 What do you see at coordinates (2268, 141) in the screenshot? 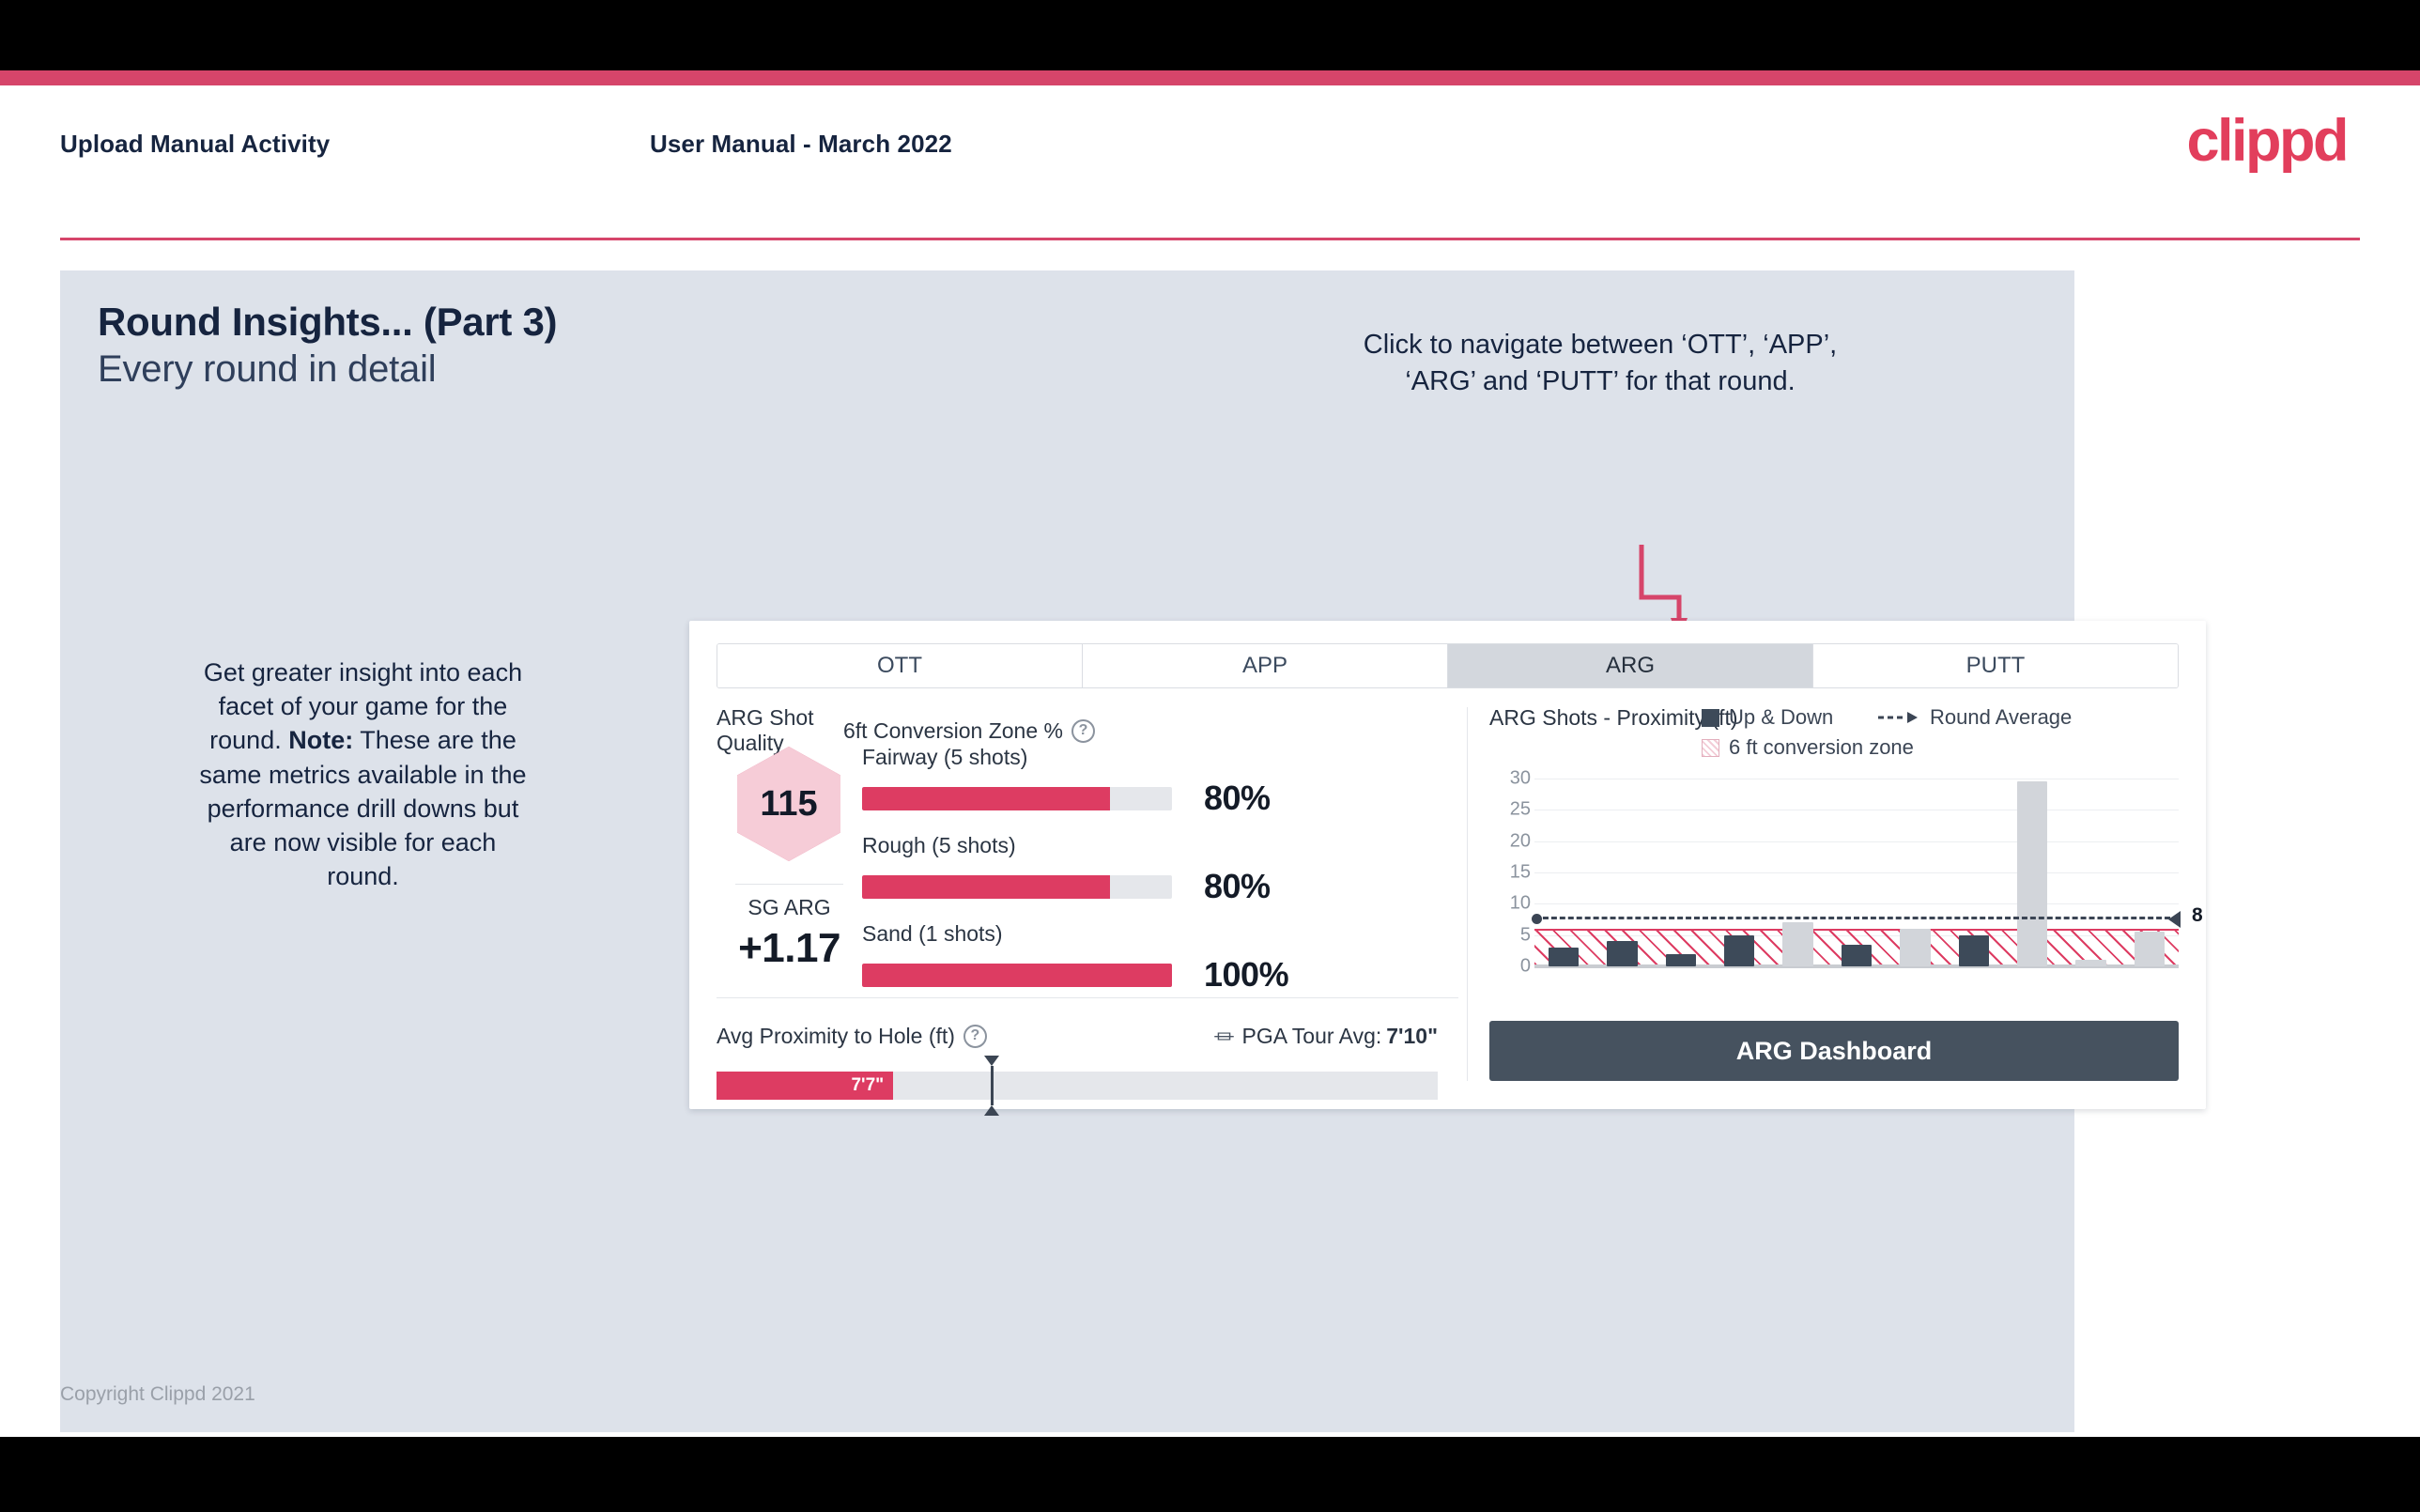
I see `clippd-logo: clippd` at bounding box center [2268, 141].